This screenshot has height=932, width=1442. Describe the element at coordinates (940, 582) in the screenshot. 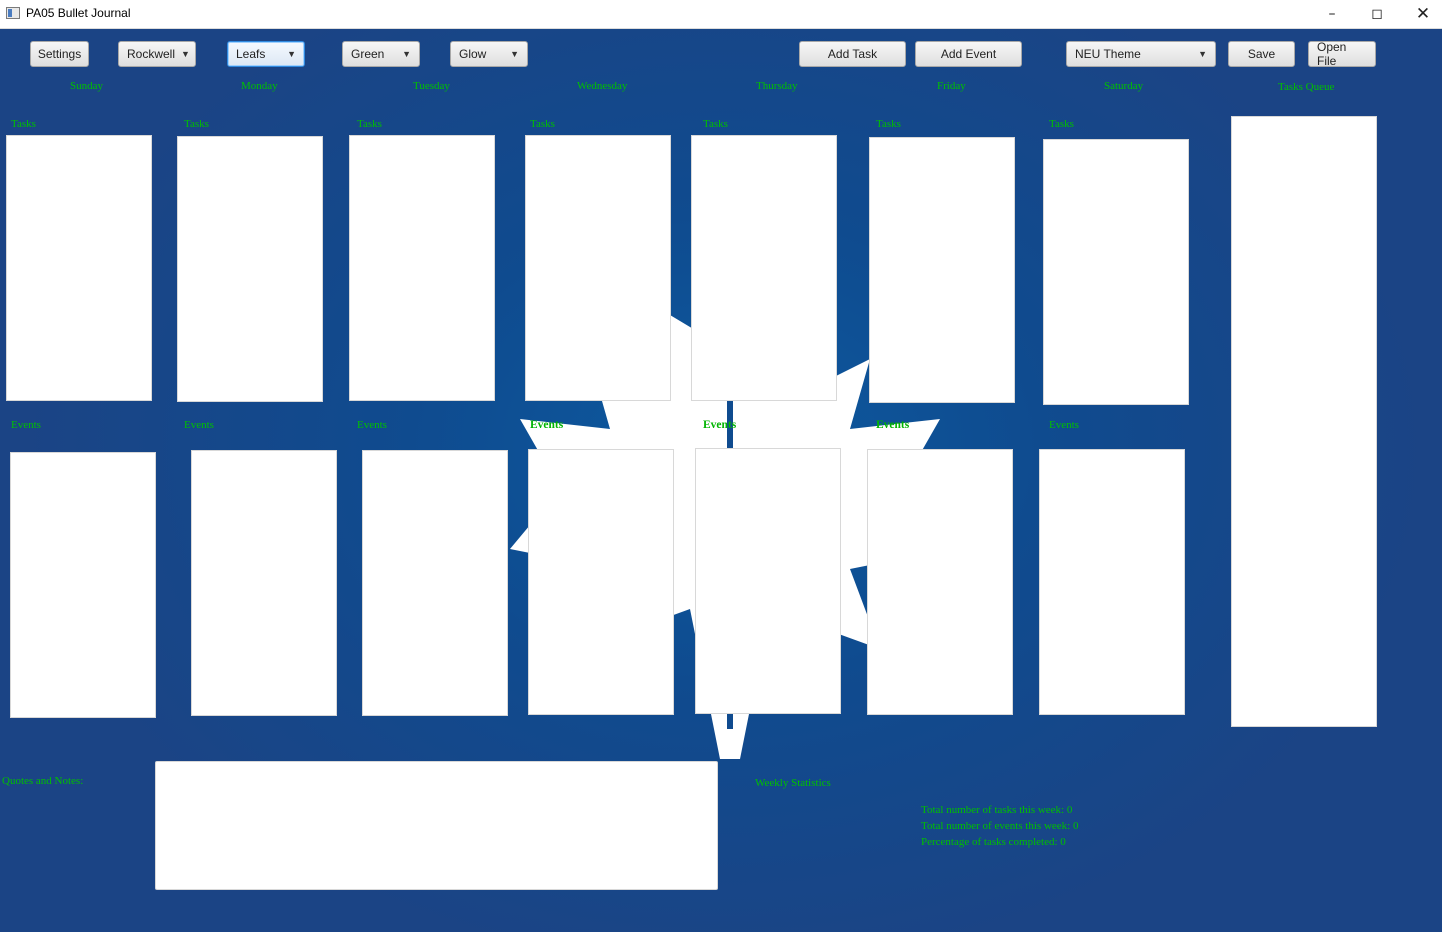

I see `friday-events-list` at that location.